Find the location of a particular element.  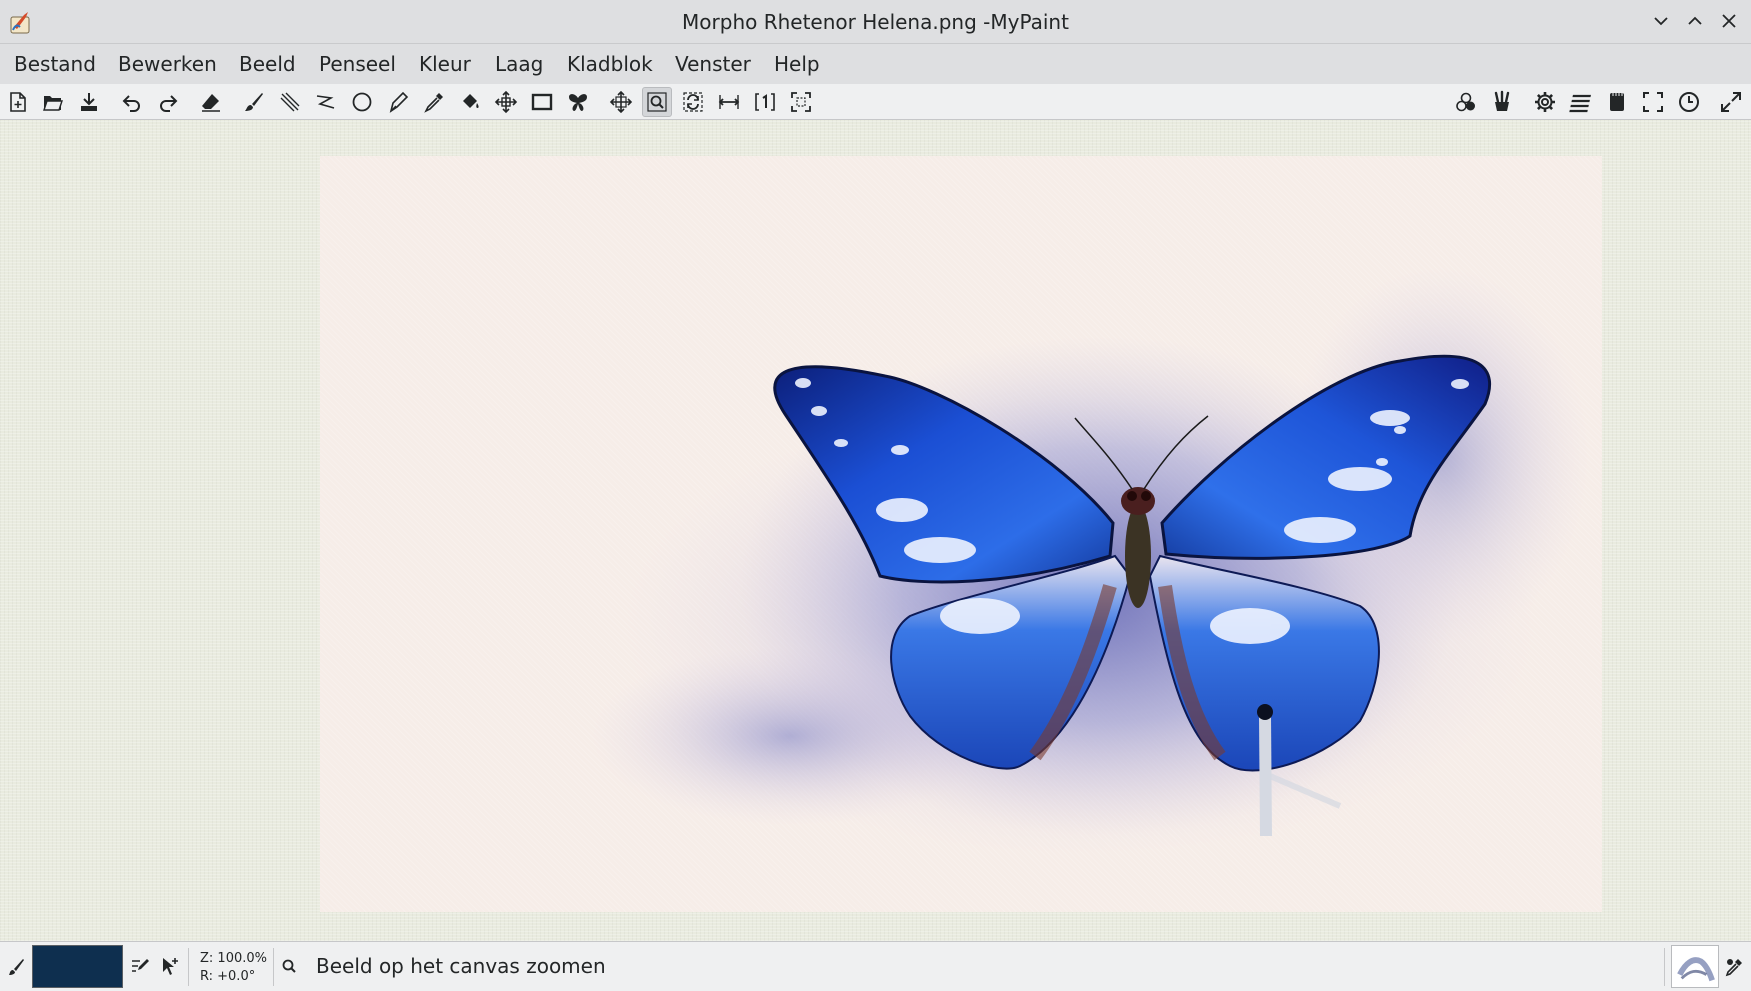

expand-icon is located at coordinates (1731, 102).